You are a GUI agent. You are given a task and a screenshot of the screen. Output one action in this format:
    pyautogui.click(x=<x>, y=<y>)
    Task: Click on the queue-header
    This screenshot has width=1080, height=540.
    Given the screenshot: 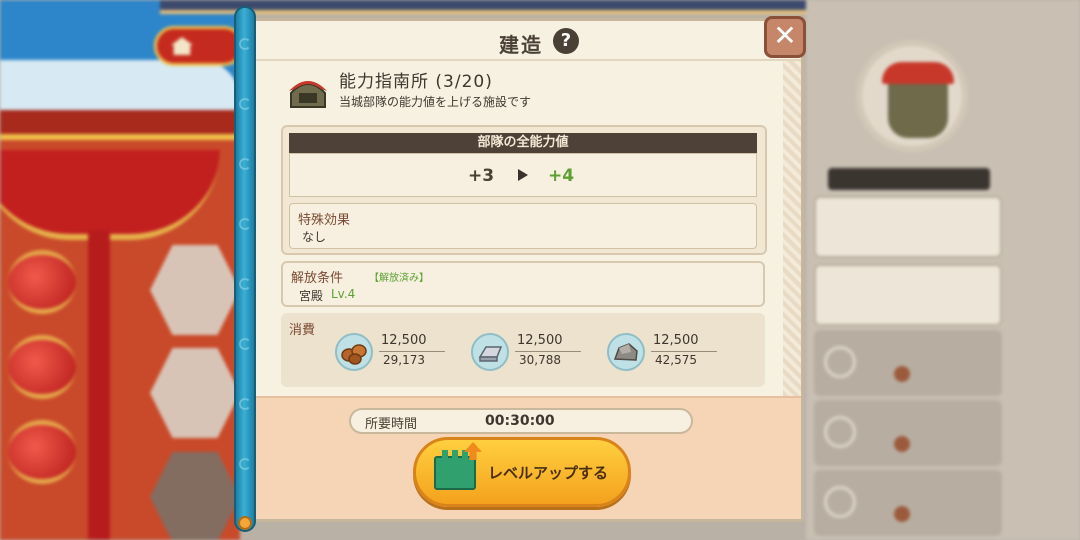 What is the action you would take?
    pyautogui.click(x=909, y=179)
    